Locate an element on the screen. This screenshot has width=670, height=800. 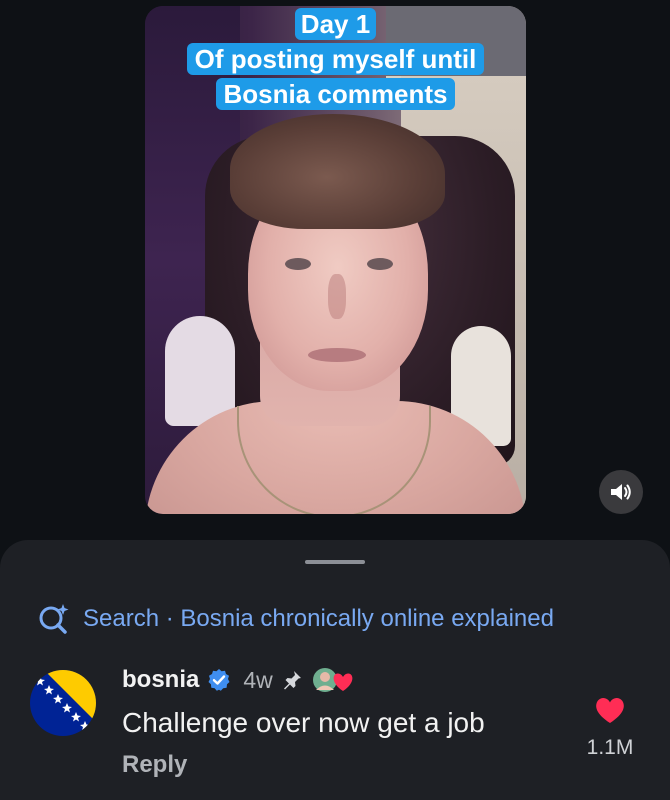
creator-heart-avatar-icon is located at coordinates (332, 680).